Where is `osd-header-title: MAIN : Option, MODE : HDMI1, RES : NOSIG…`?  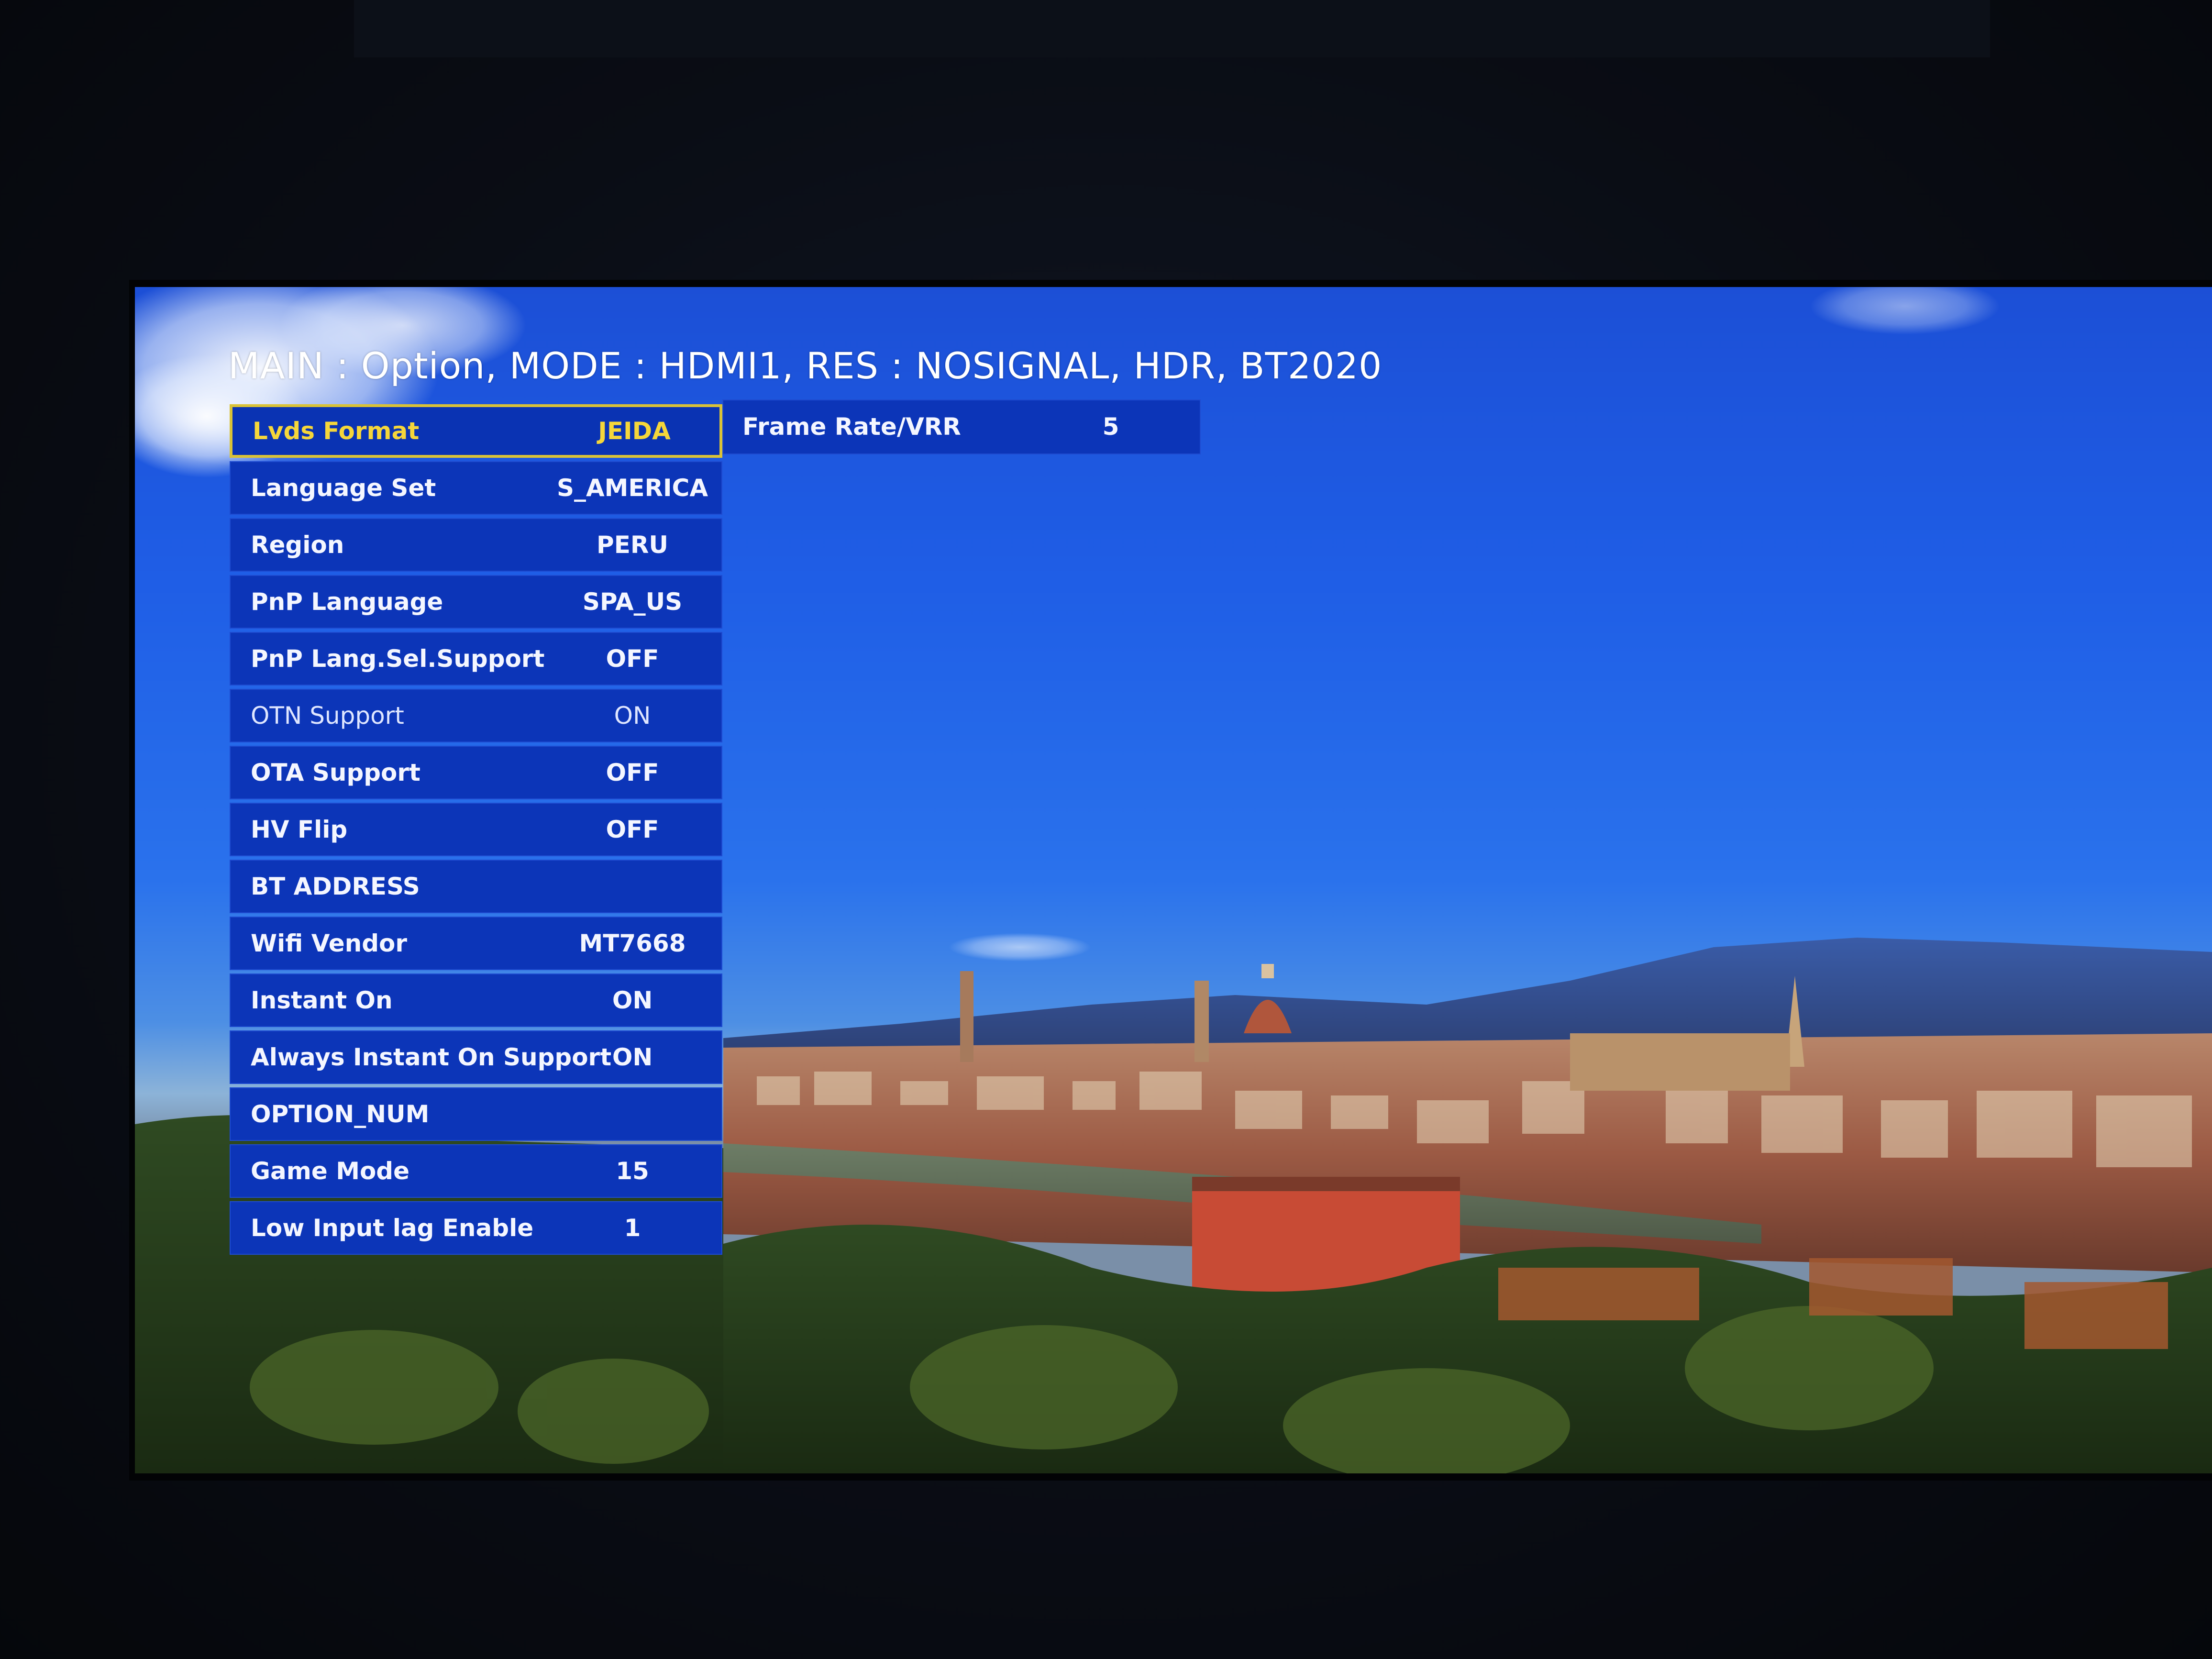
osd-header-title: MAIN : Option, MODE : HDMI1, RES : NOSIG… is located at coordinates (805, 365).